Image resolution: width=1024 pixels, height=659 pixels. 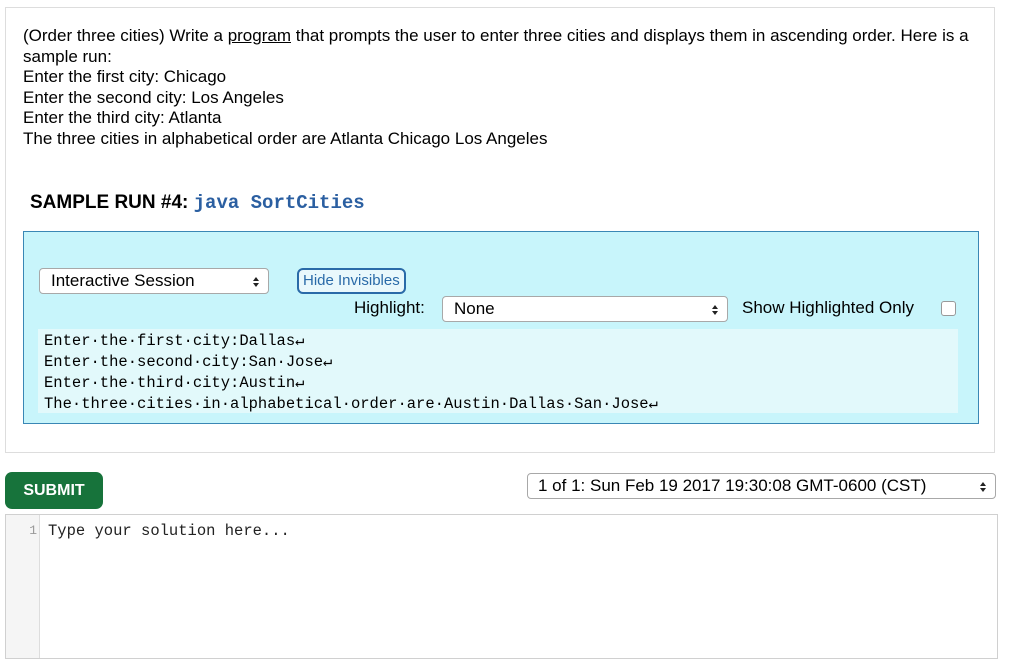 I want to click on line-number: 1, so click(x=33, y=530).